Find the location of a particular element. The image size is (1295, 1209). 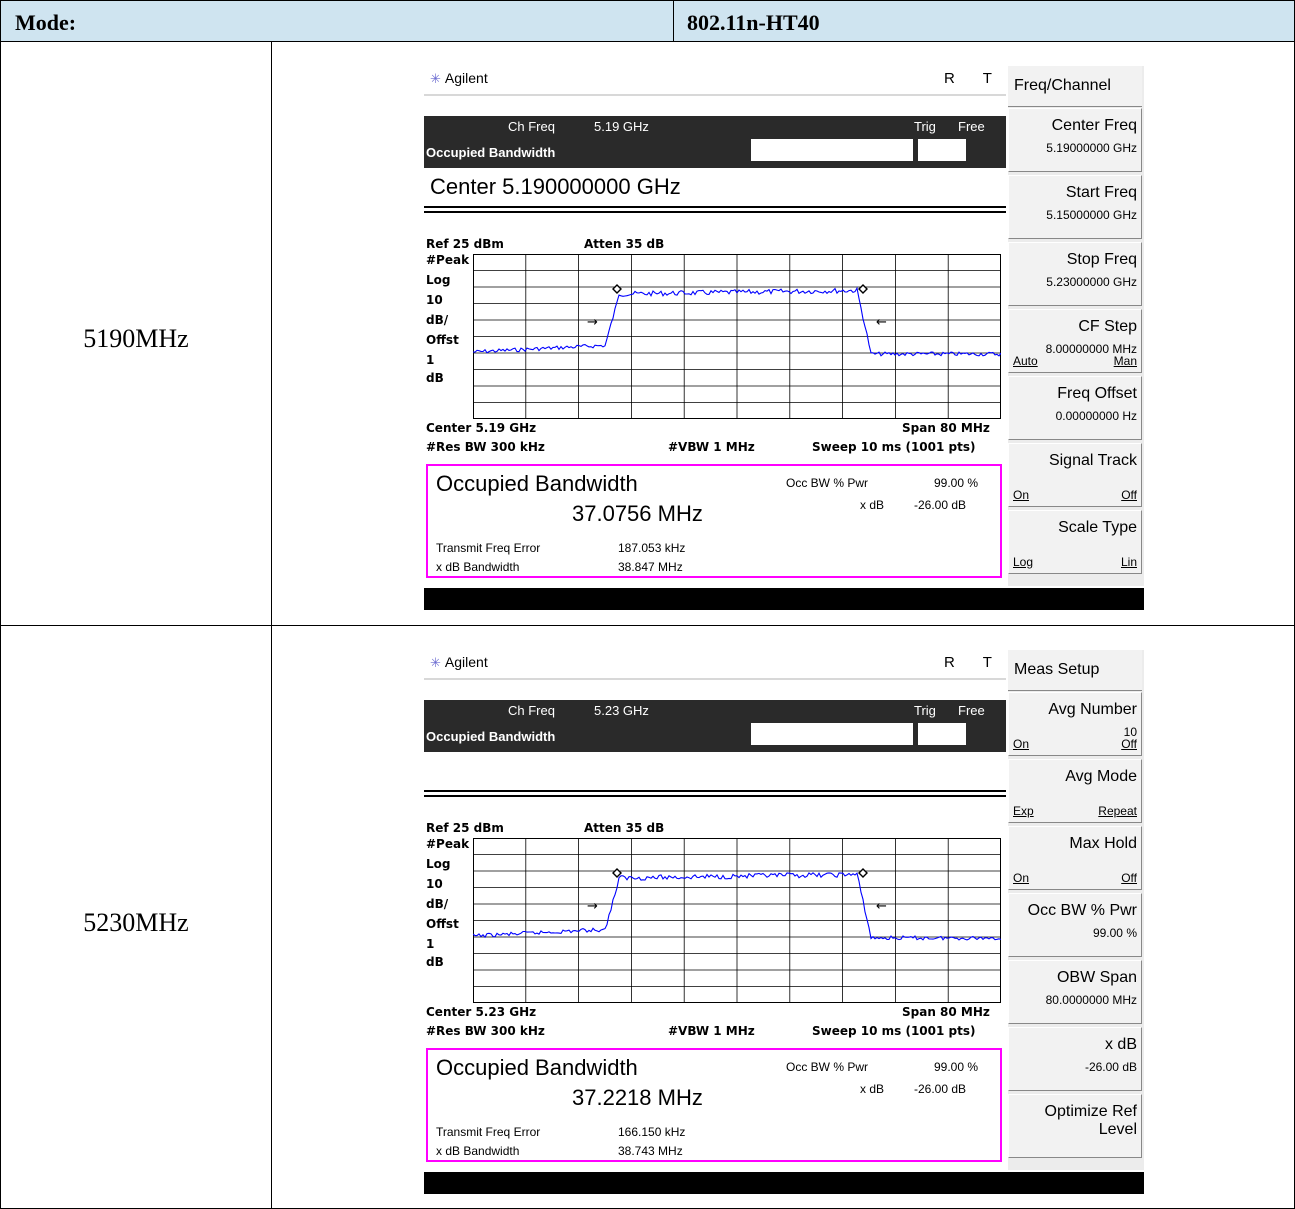

softkey-value: 5.15000000 GHz is located at coordinates (1091, 215).